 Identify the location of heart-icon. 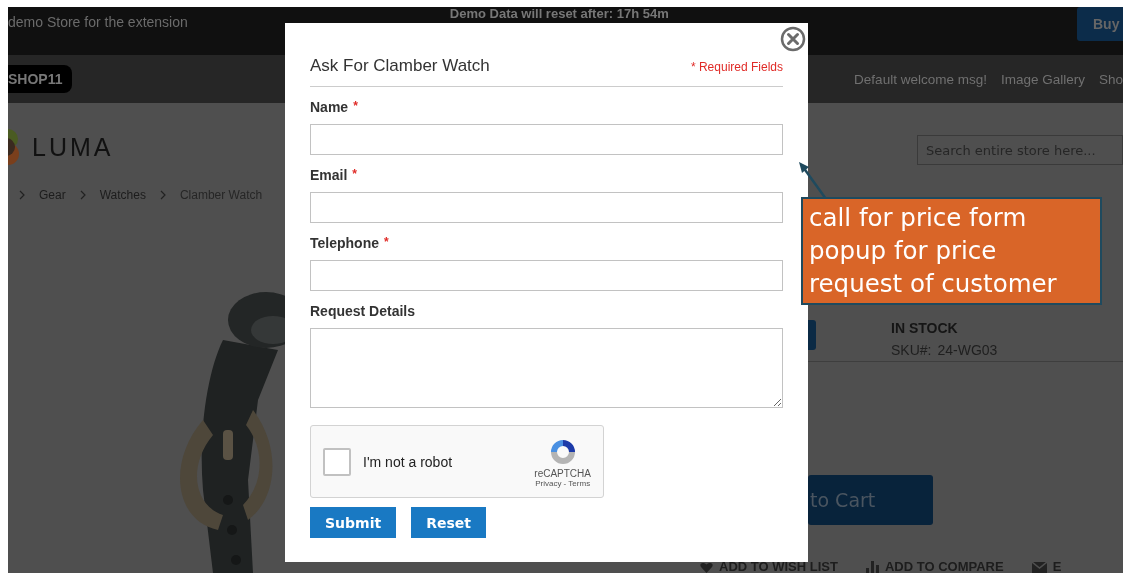
(706, 567).